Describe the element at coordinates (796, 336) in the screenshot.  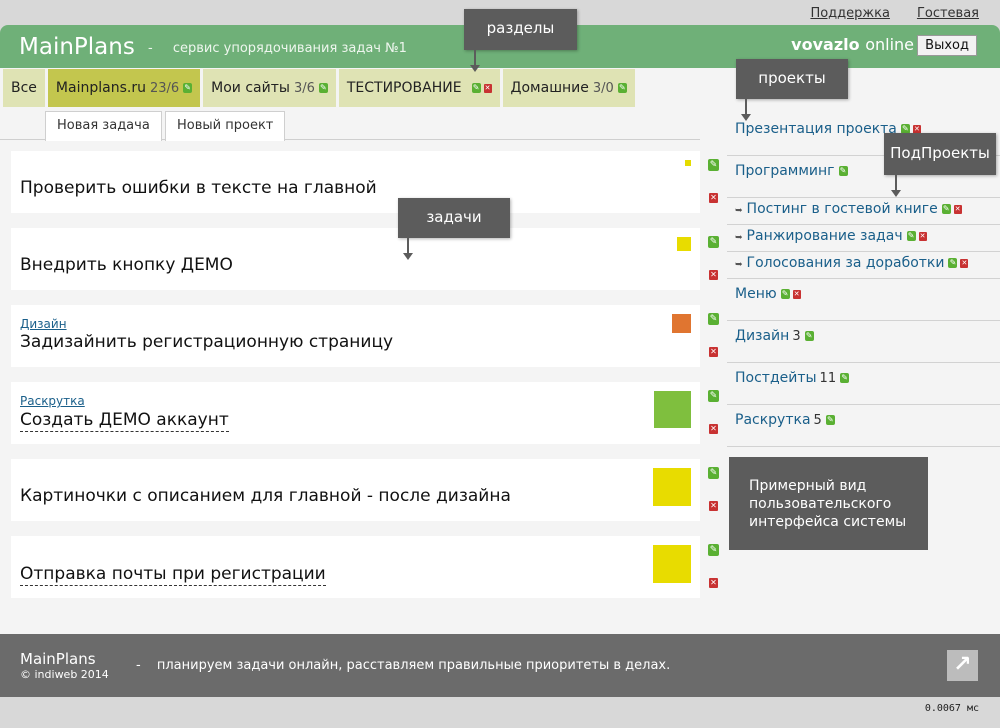
I see `project-count: 3` at that location.